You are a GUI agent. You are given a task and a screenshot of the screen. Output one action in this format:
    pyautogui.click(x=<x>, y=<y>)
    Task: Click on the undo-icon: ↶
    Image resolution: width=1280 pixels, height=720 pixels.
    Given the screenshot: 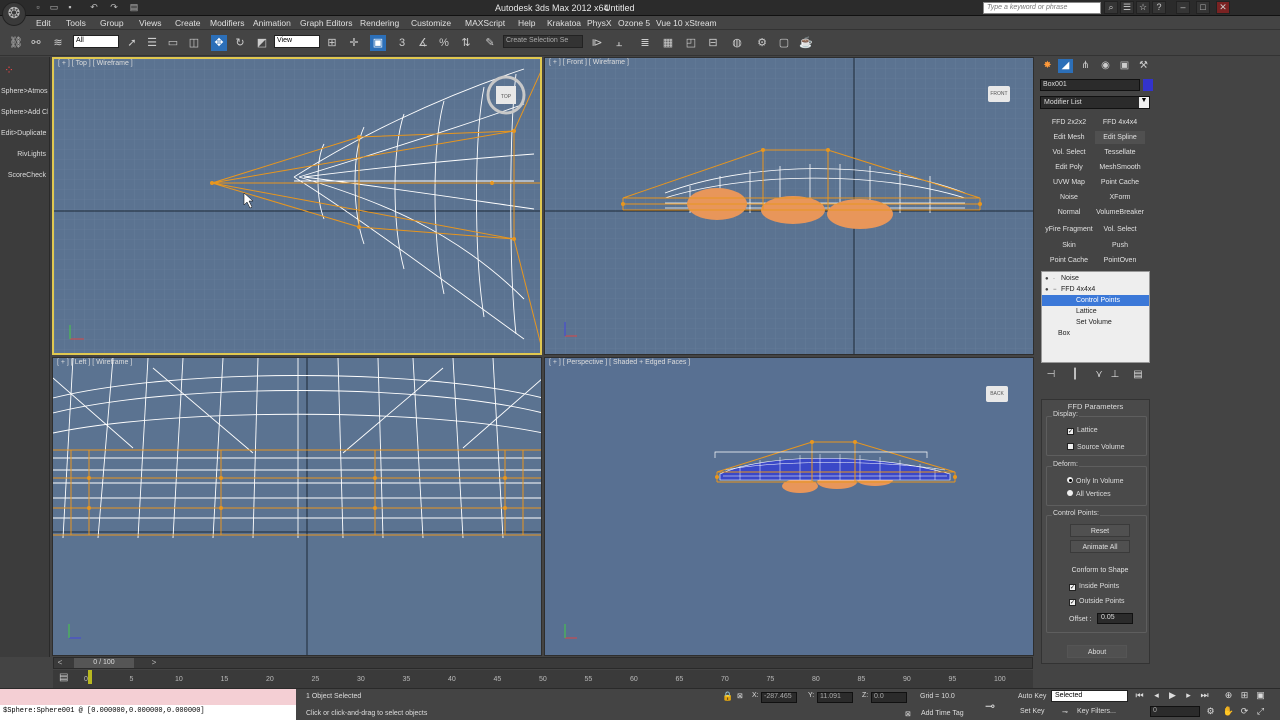 What is the action you would take?
    pyautogui.click(x=94, y=7)
    